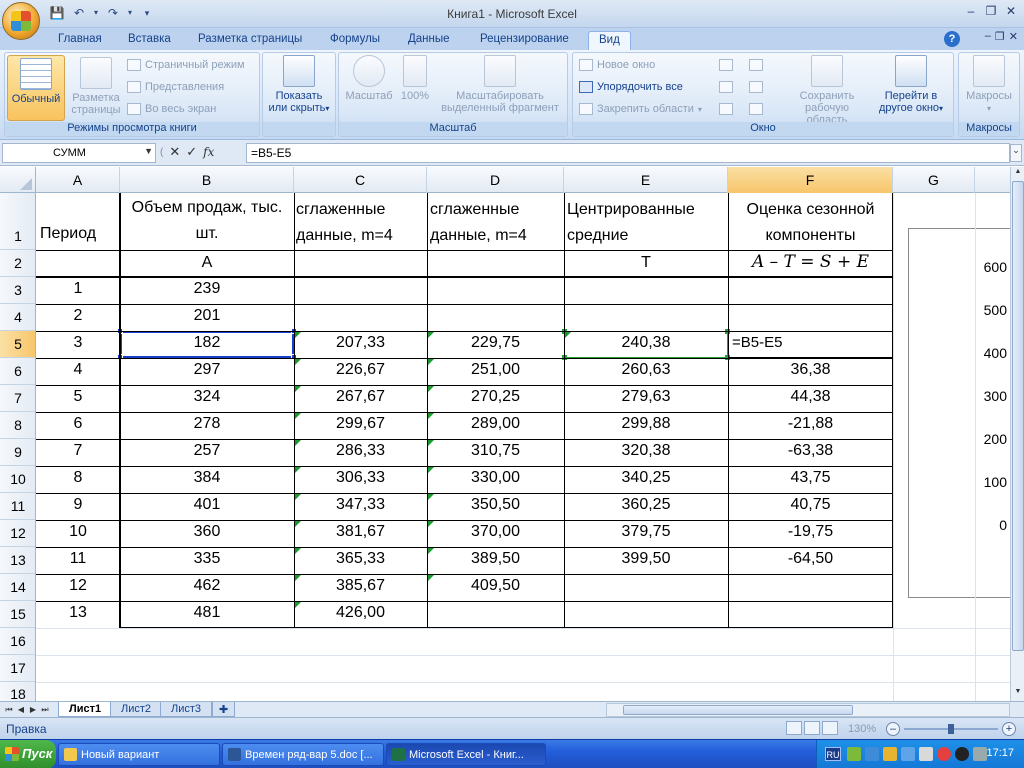 The height and width of the screenshot is (768, 1024). Describe the element at coordinates (908, 754) in the screenshot. I see `tray-network-icon` at that location.